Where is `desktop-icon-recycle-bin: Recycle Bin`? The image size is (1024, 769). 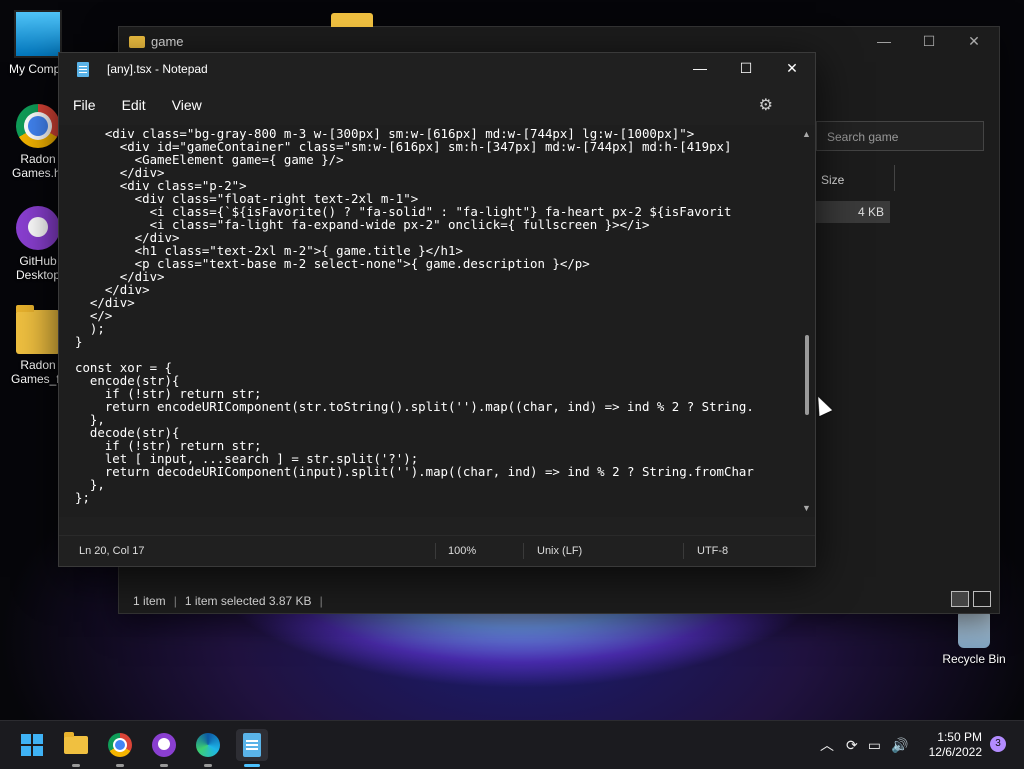 desktop-icon-recycle-bin: Recycle Bin is located at coordinates (974, 639).